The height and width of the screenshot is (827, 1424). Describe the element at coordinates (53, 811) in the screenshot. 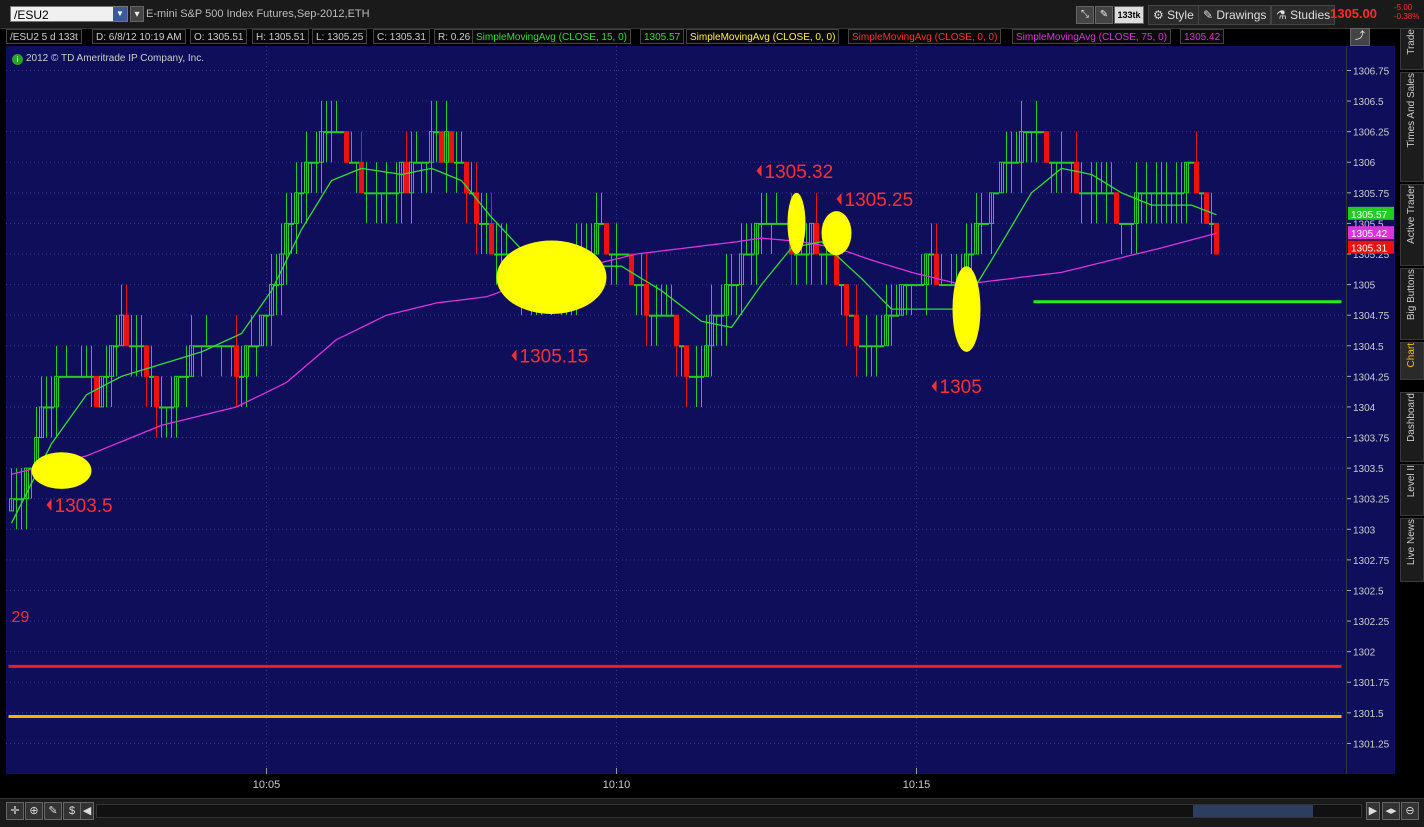

I see `drawing-icon: ✎` at that location.